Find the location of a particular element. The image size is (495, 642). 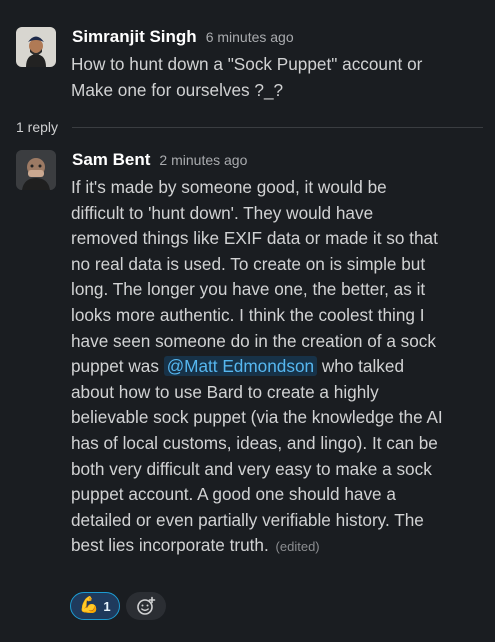

message-line: puppet account. A good one should have a is located at coordinates (233, 494).